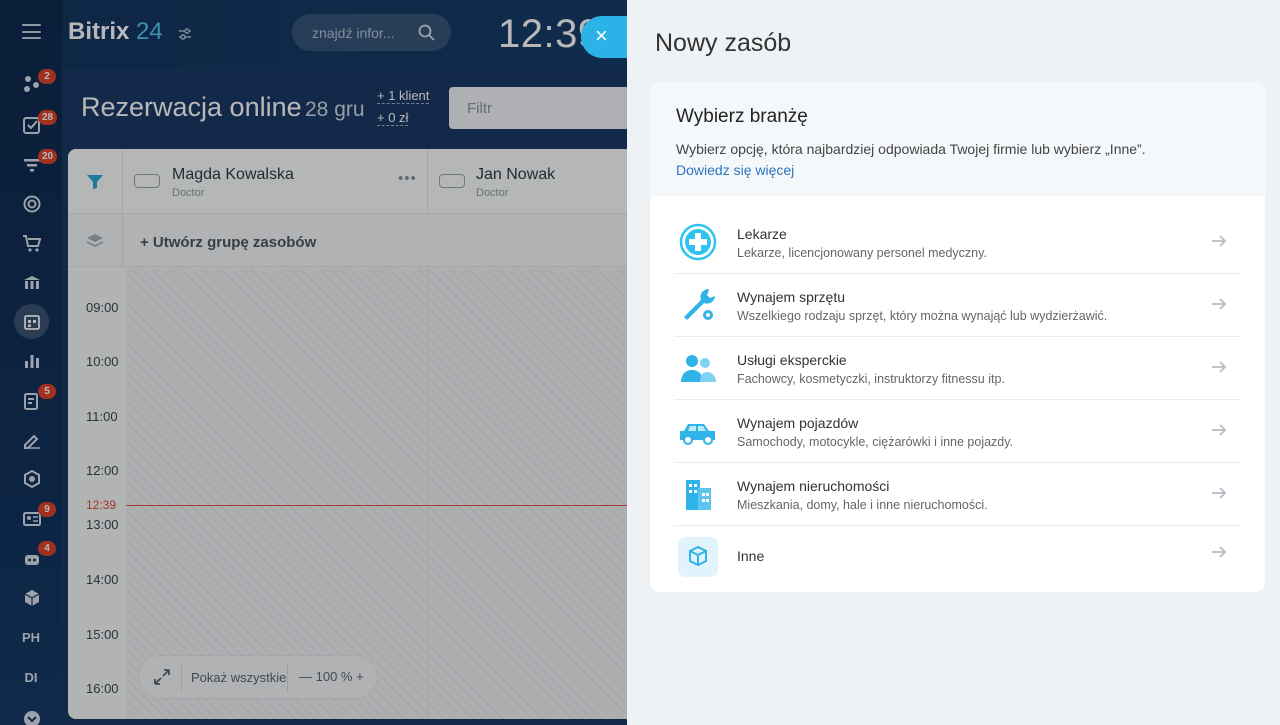 The image size is (1280, 725). What do you see at coordinates (115, 32) in the screenshot?
I see `logo: Bitrix 24` at bounding box center [115, 32].